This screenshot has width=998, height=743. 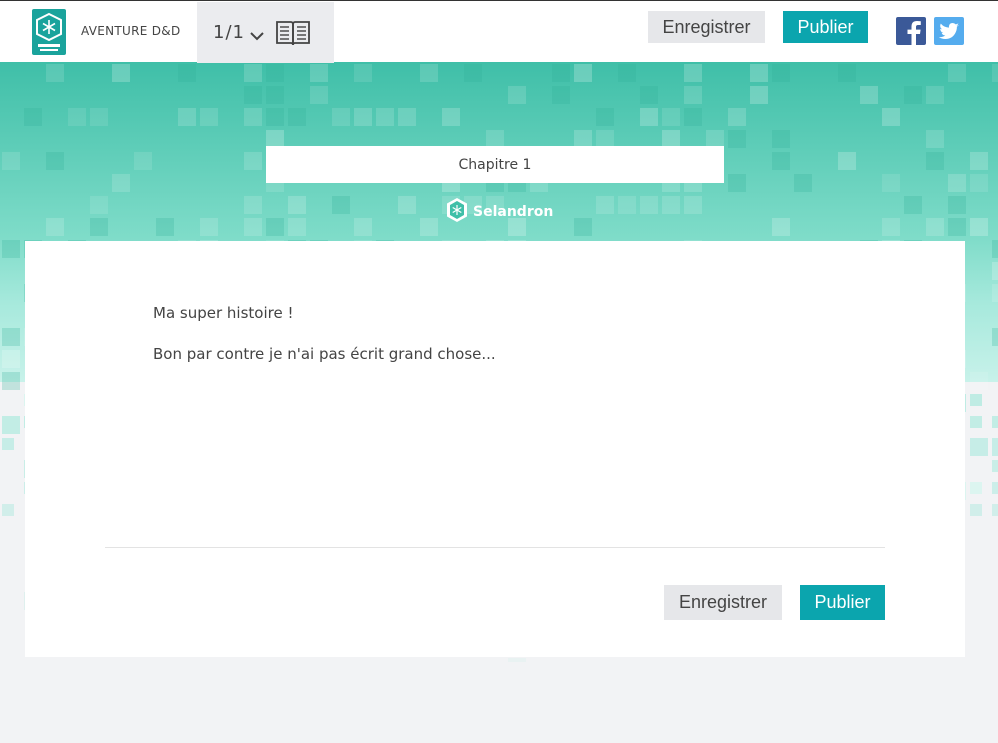 I want to click on chapter-title-field: Chapitre 1, so click(x=495, y=164).